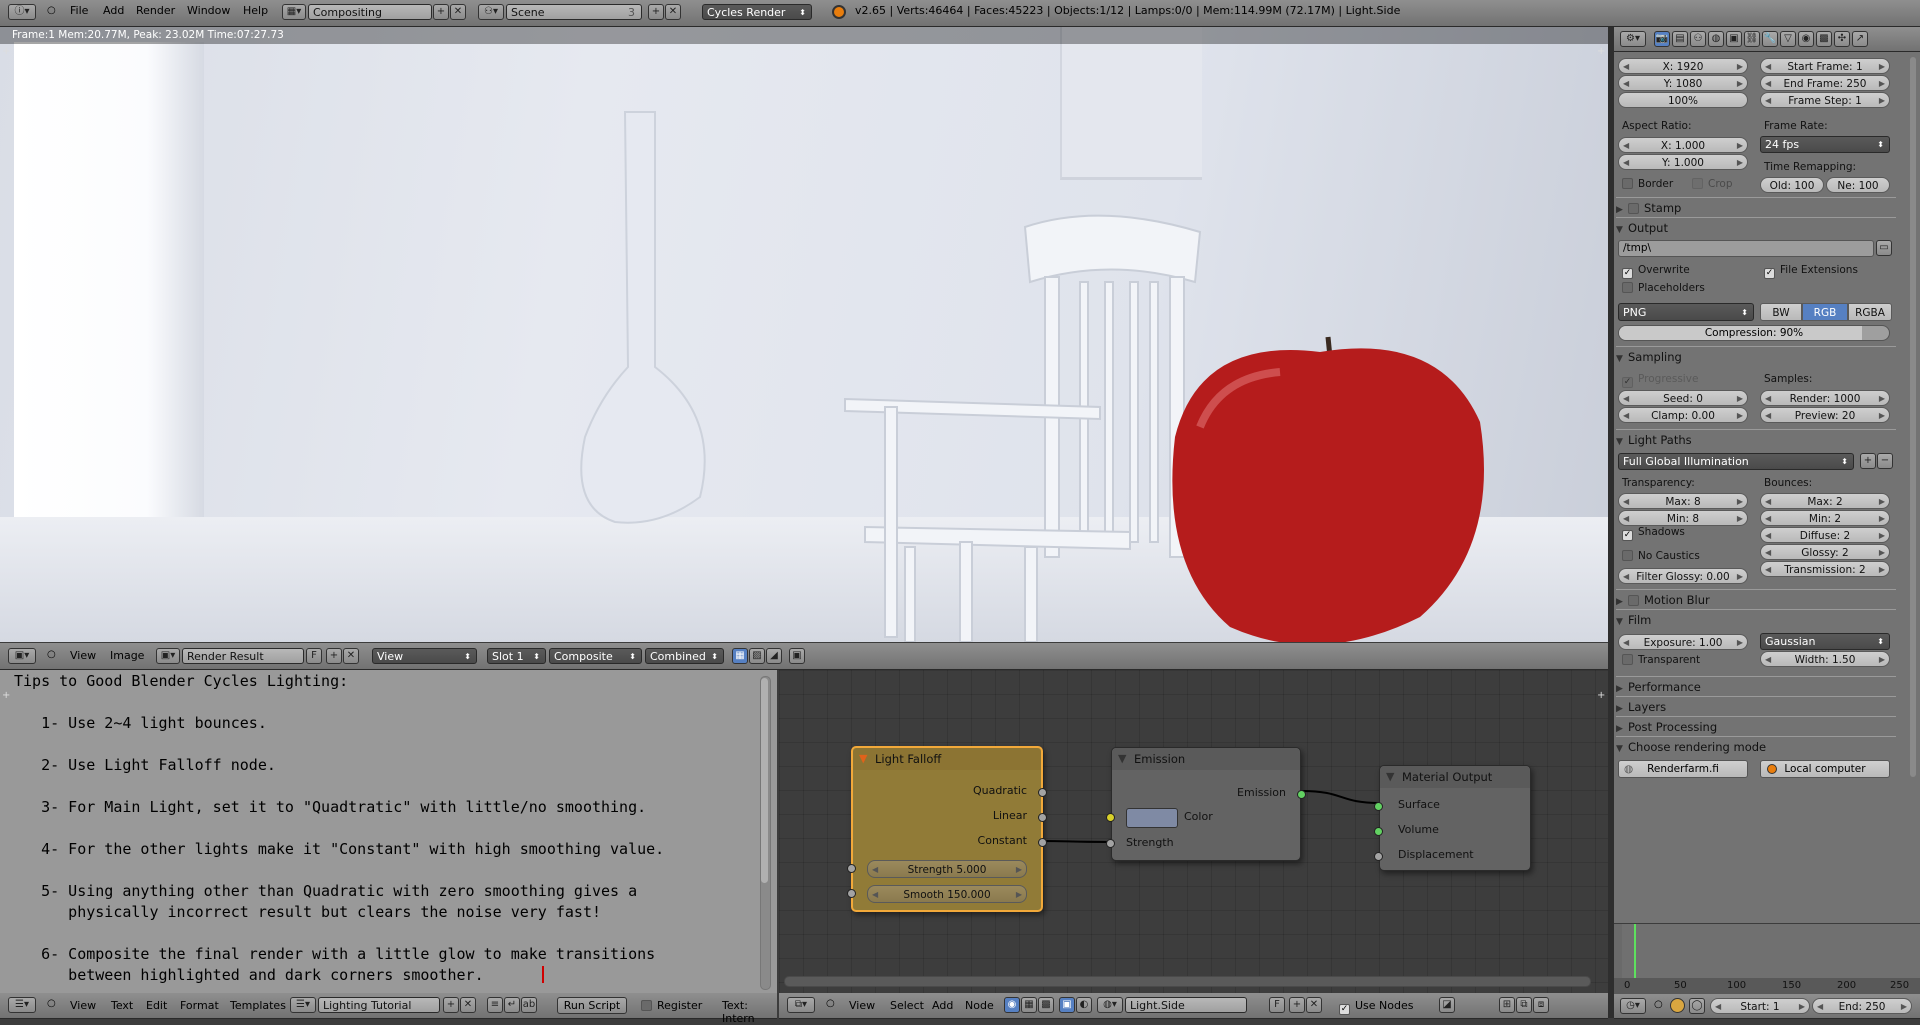  What do you see at coordinates (1698, 39) in the screenshot?
I see `scene-tab-icon: ⚇` at bounding box center [1698, 39].